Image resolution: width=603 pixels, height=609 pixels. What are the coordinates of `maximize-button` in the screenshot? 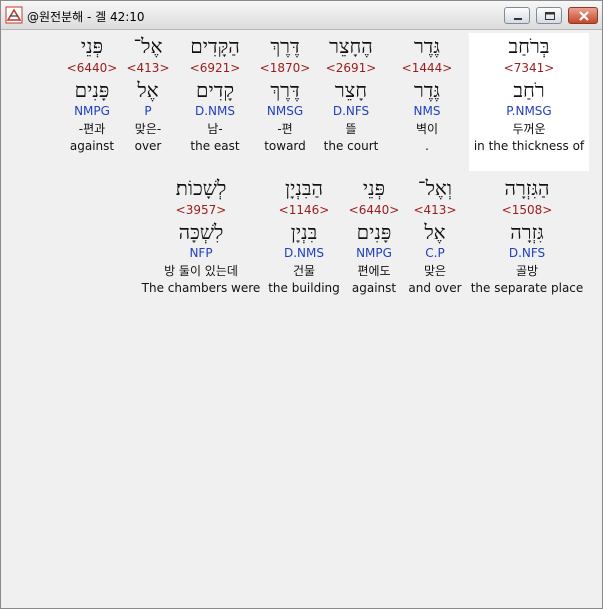 It's located at (549, 15).